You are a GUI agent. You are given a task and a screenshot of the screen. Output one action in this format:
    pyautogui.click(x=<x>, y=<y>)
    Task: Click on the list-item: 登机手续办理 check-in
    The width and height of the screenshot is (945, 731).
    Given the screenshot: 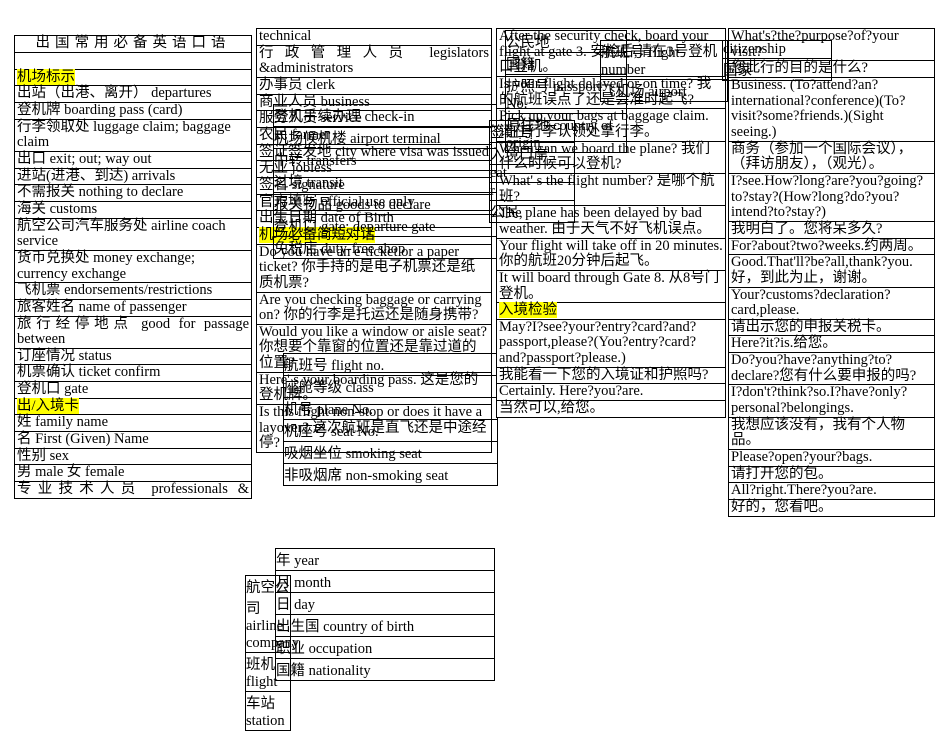 What is the action you would take?
    pyautogui.click(x=385, y=115)
    